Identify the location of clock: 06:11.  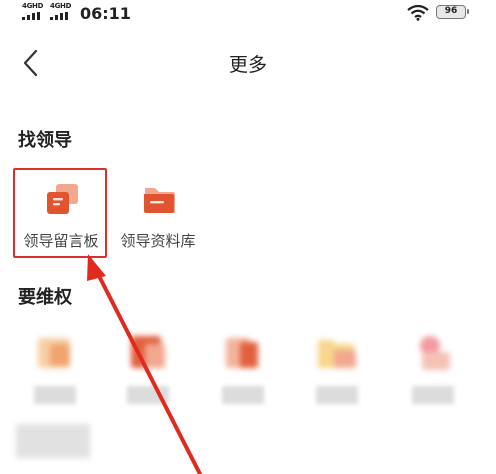
(105, 13).